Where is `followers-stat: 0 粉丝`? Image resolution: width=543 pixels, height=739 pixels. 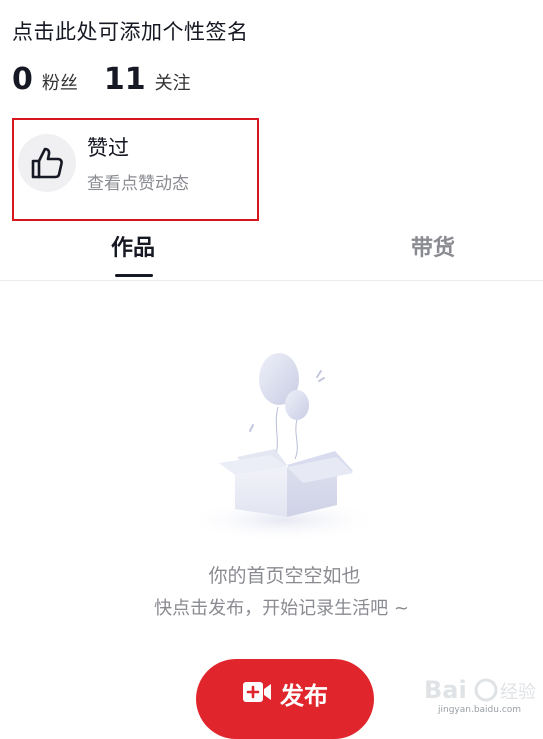 followers-stat: 0 粉丝 is located at coordinates (45, 79).